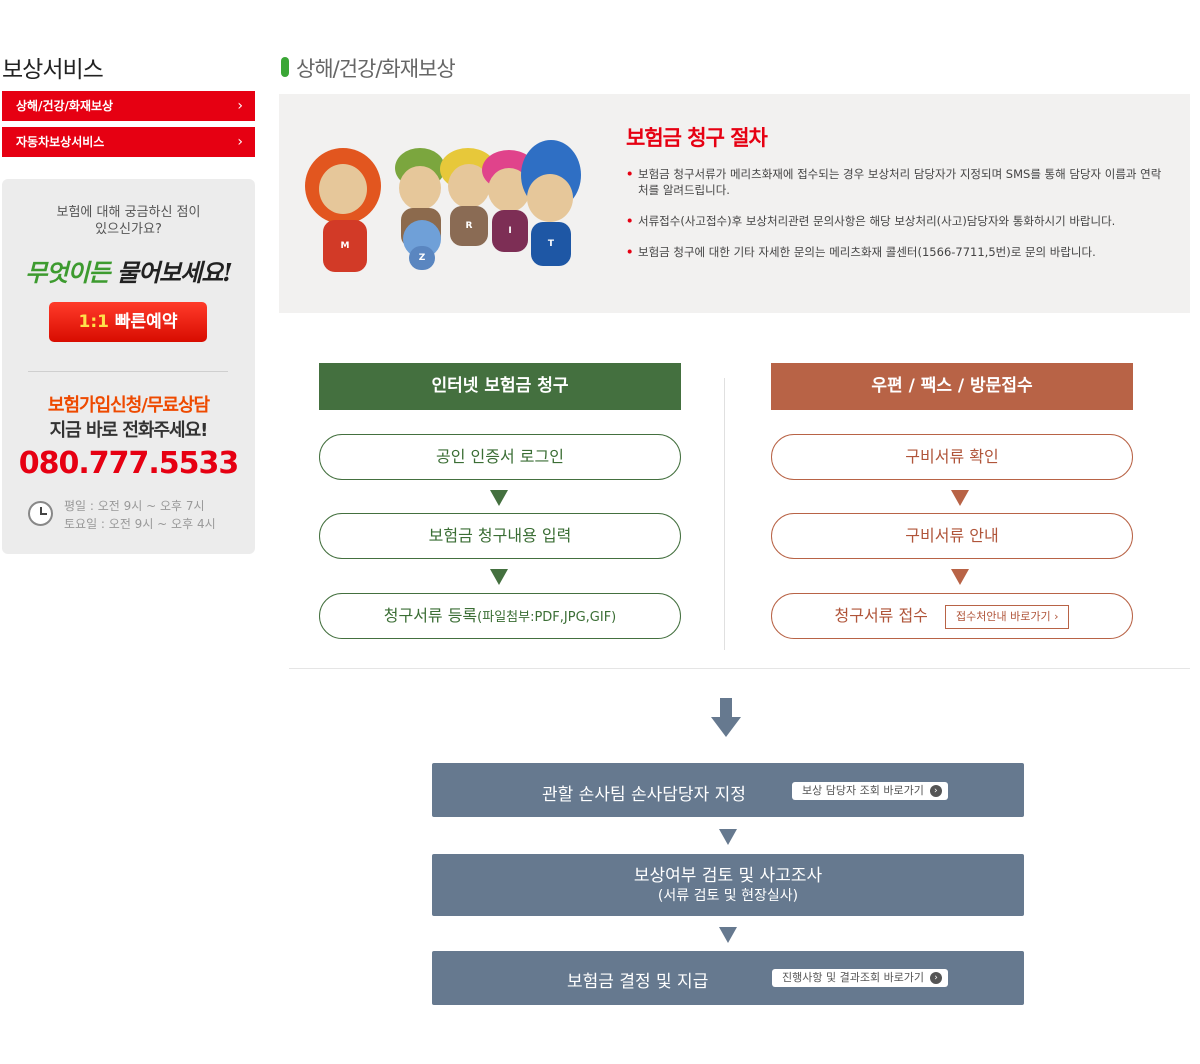 The height and width of the screenshot is (1064, 1200). What do you see at coordinates (500, 386) in the screenshot?
I see `internet-claim-header: 인터넷 보험금 청구` at bounding box center [500, 386].